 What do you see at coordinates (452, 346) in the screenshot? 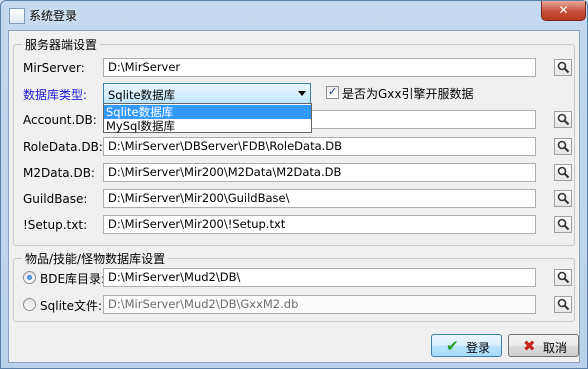
I see `check-icon: ✔` at bounding box center [452, 346].